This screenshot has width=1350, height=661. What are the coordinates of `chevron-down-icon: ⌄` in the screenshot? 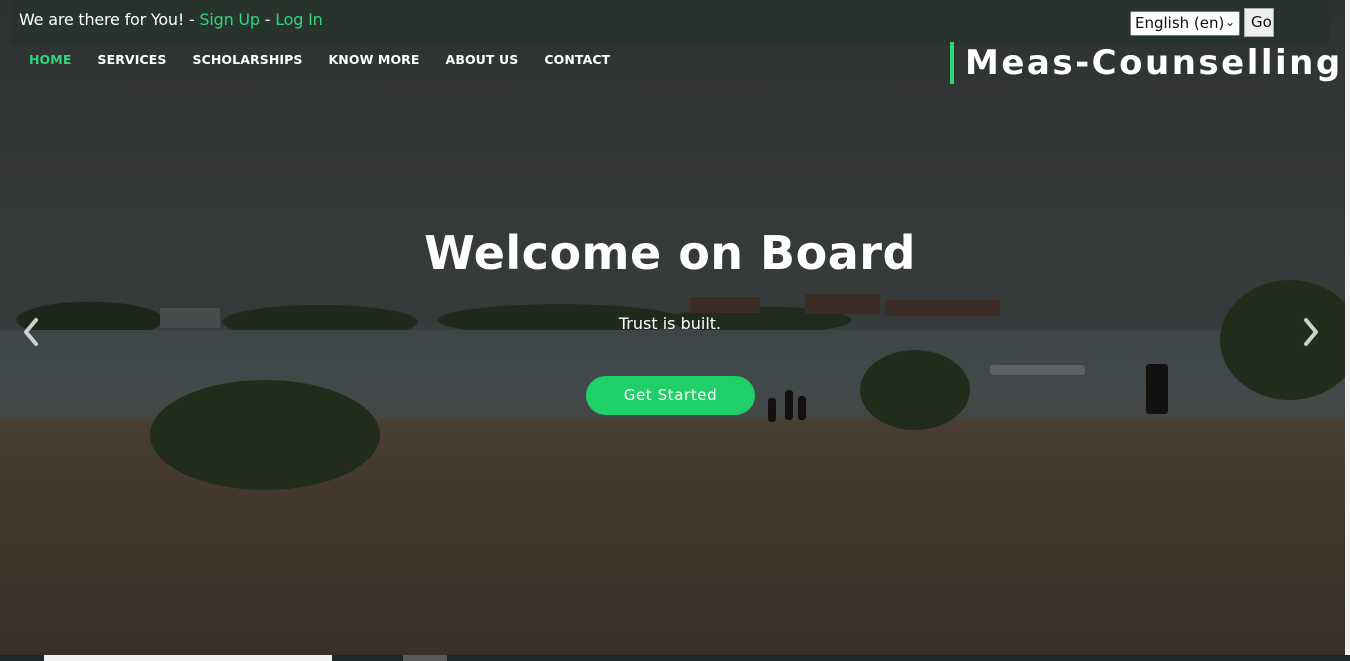 It's located at (1229, 22).